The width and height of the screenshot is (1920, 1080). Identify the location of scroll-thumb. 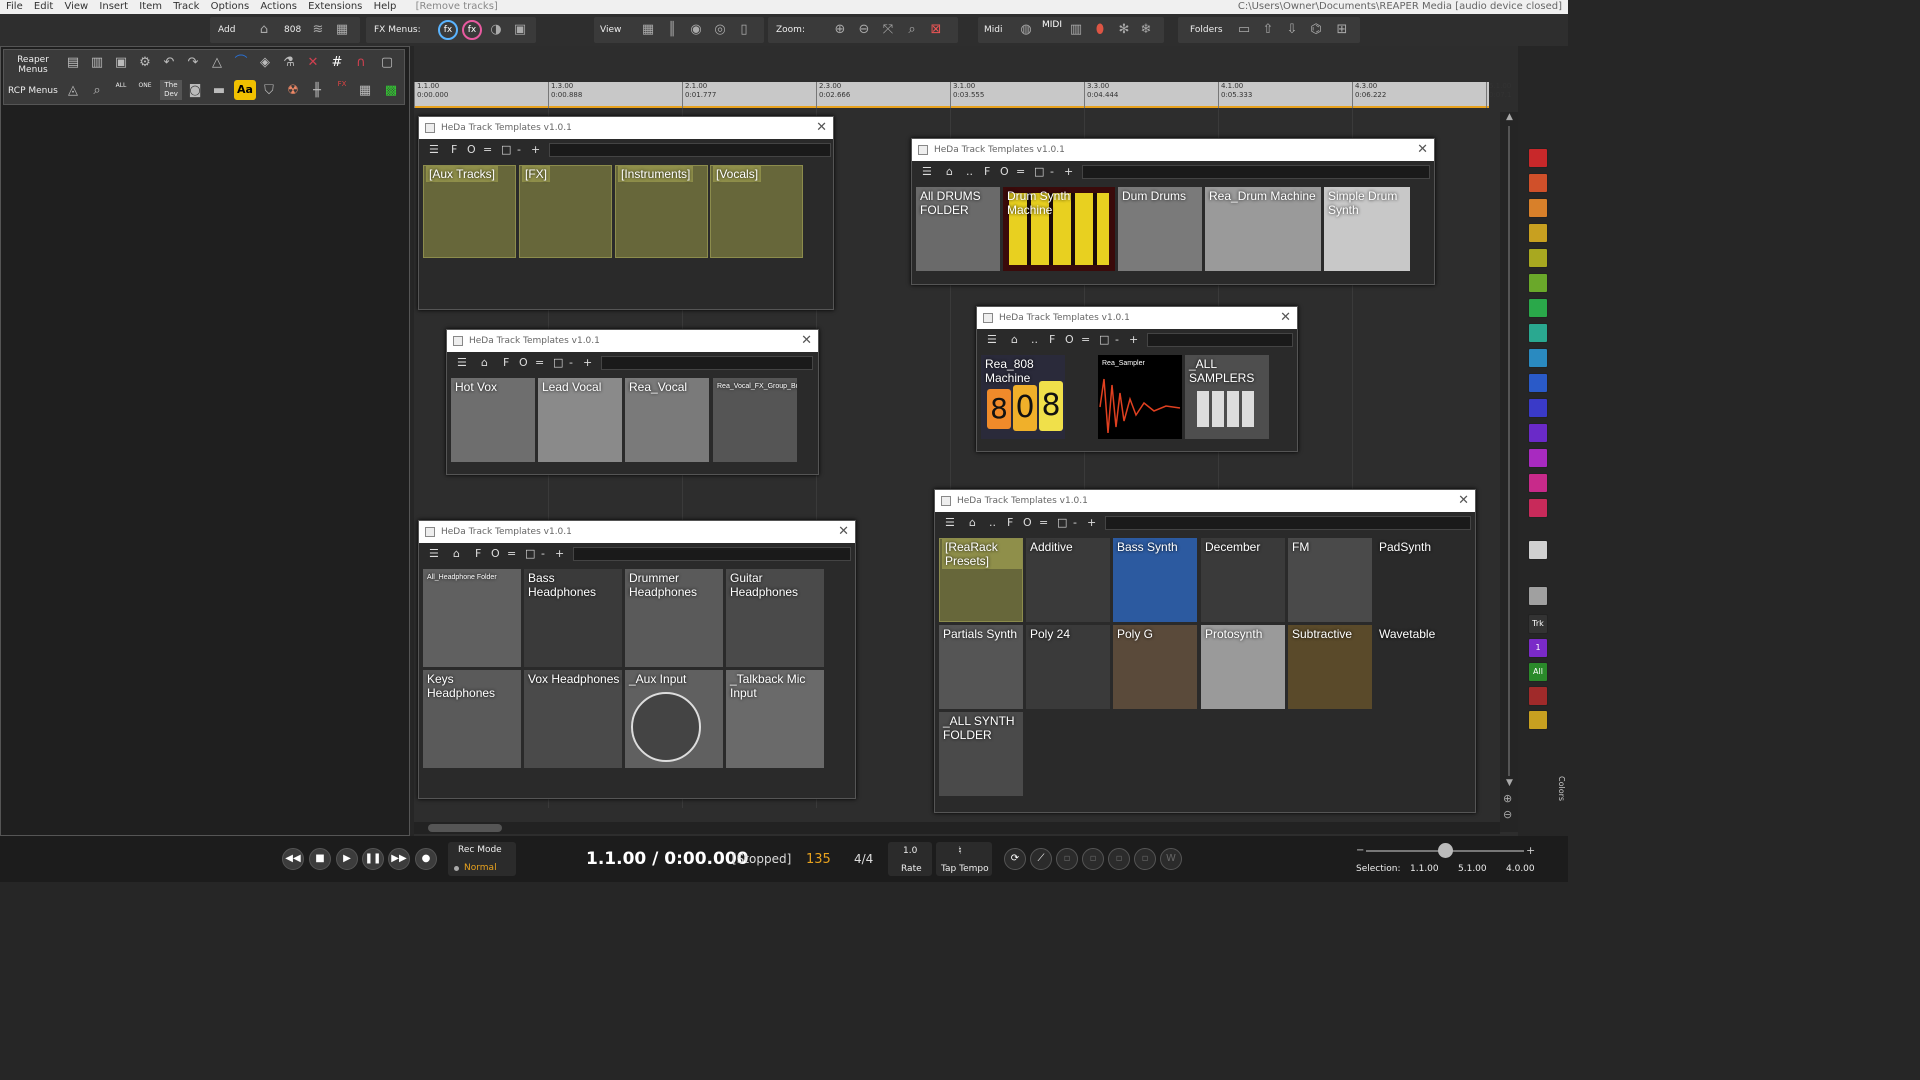
(465, 828).